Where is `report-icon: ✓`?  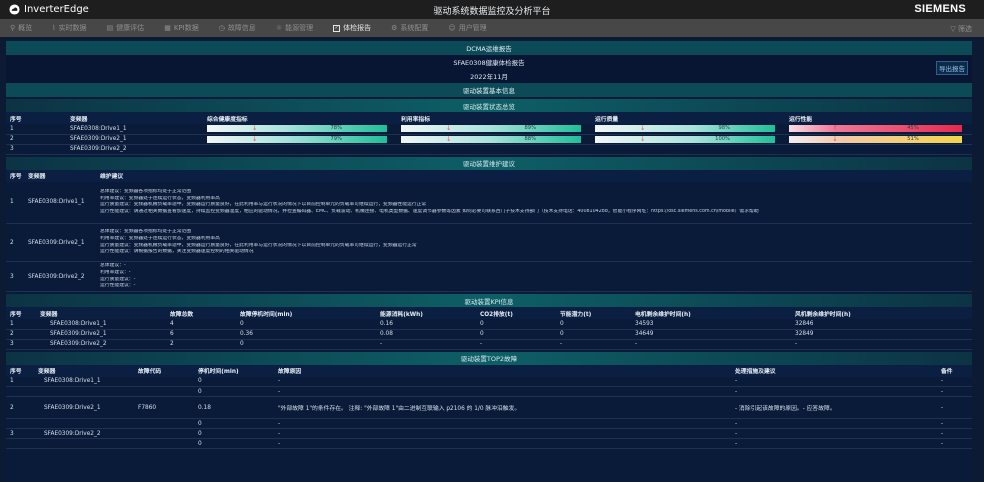 report-icon: ✓ is located at coordinates (337, 28).